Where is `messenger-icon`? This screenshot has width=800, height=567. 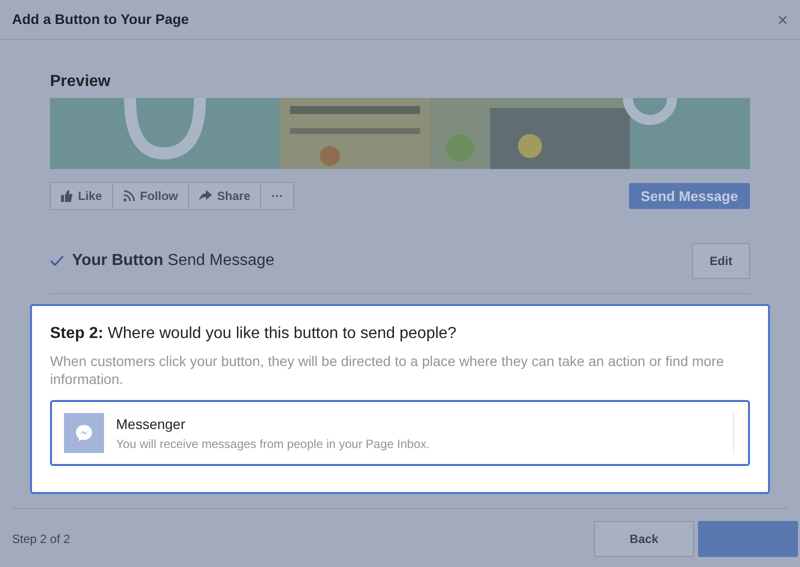 messenger-icon is located at coordinates (84, 433).